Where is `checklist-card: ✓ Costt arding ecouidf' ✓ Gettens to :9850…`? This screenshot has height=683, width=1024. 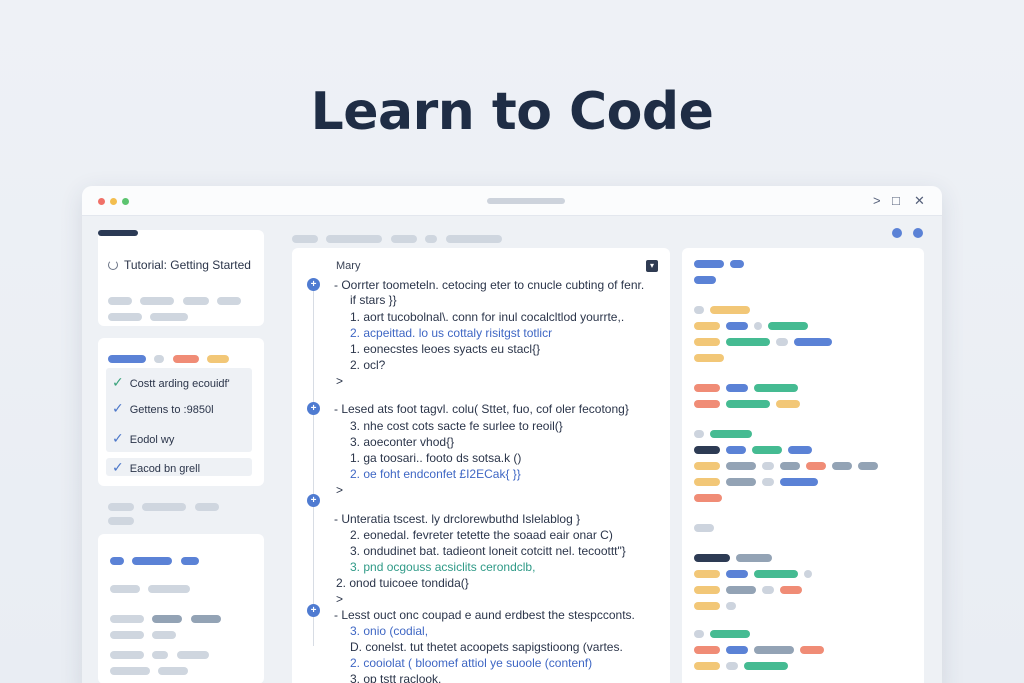
checklist-card: ✓ Costt arding ecouidf' ✓ Gettens to :9850… is located at coordinates (181, 412).